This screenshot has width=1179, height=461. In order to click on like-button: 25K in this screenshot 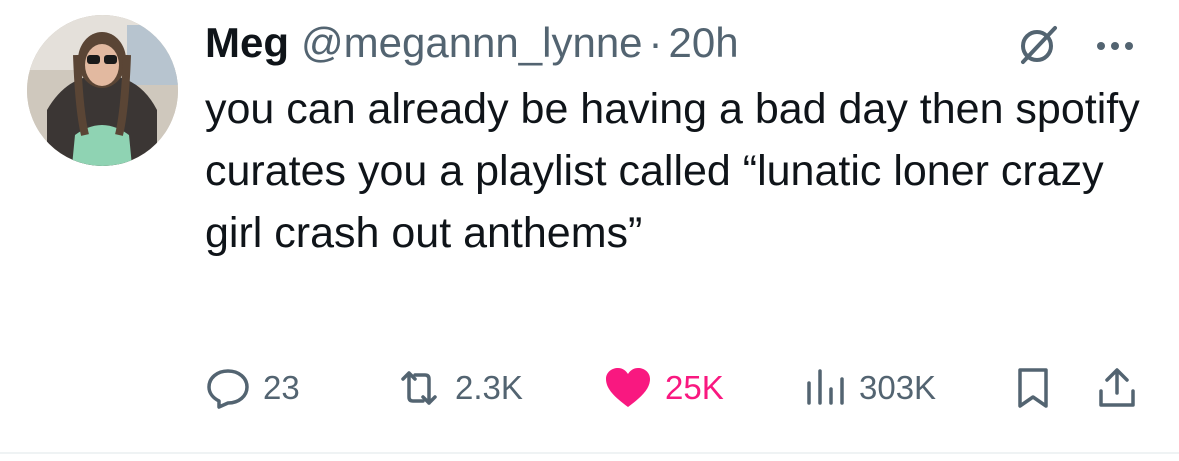, I will do `click(663, 388)`.